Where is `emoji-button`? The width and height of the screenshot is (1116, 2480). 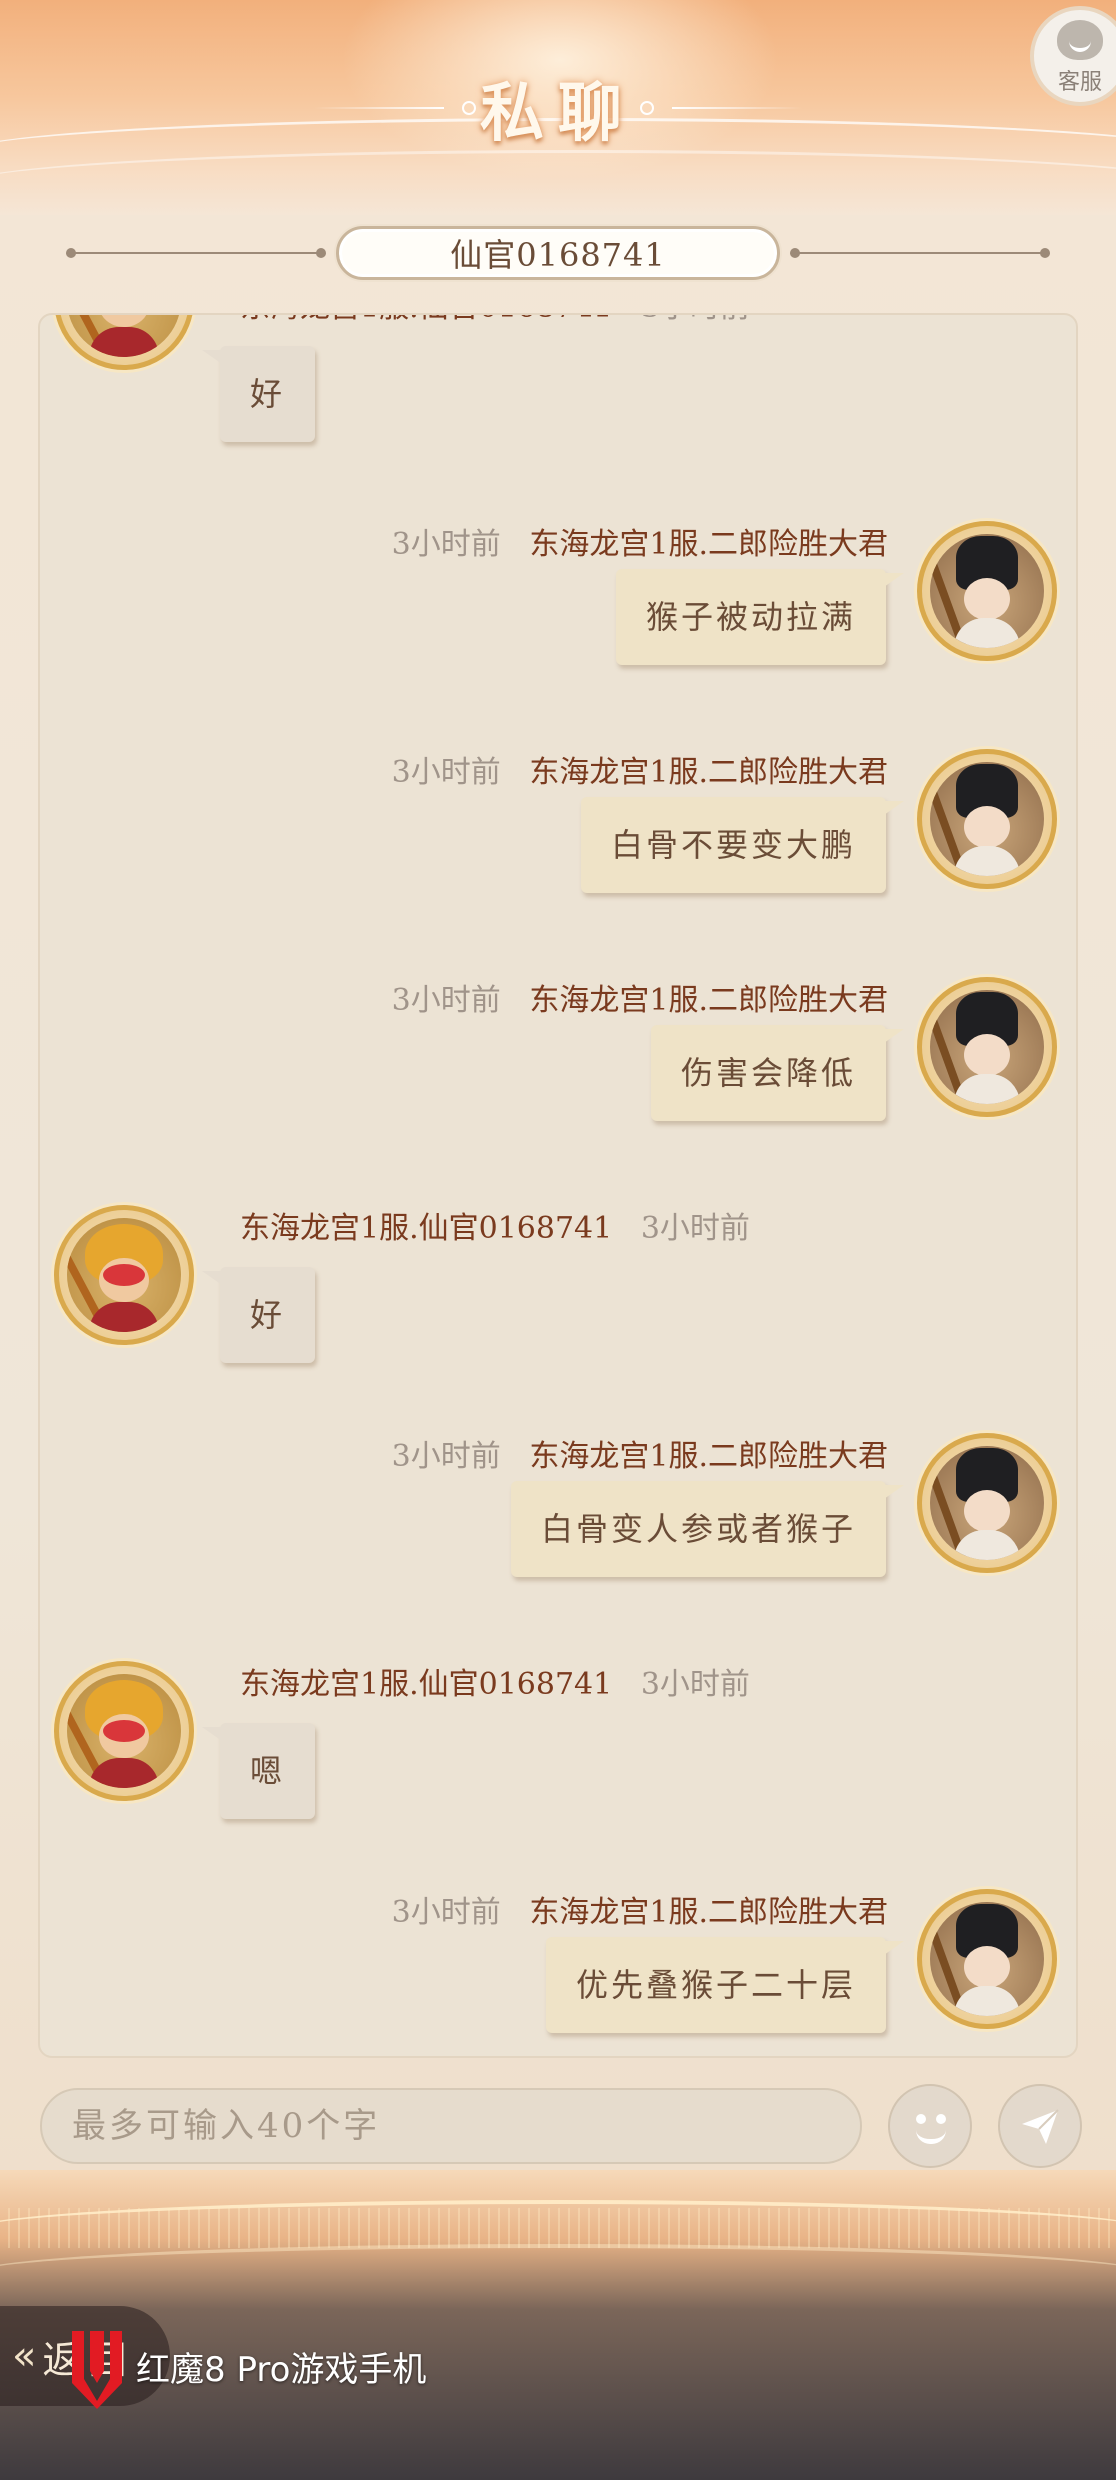 emoji-button is located at coordinates (930, 2126).